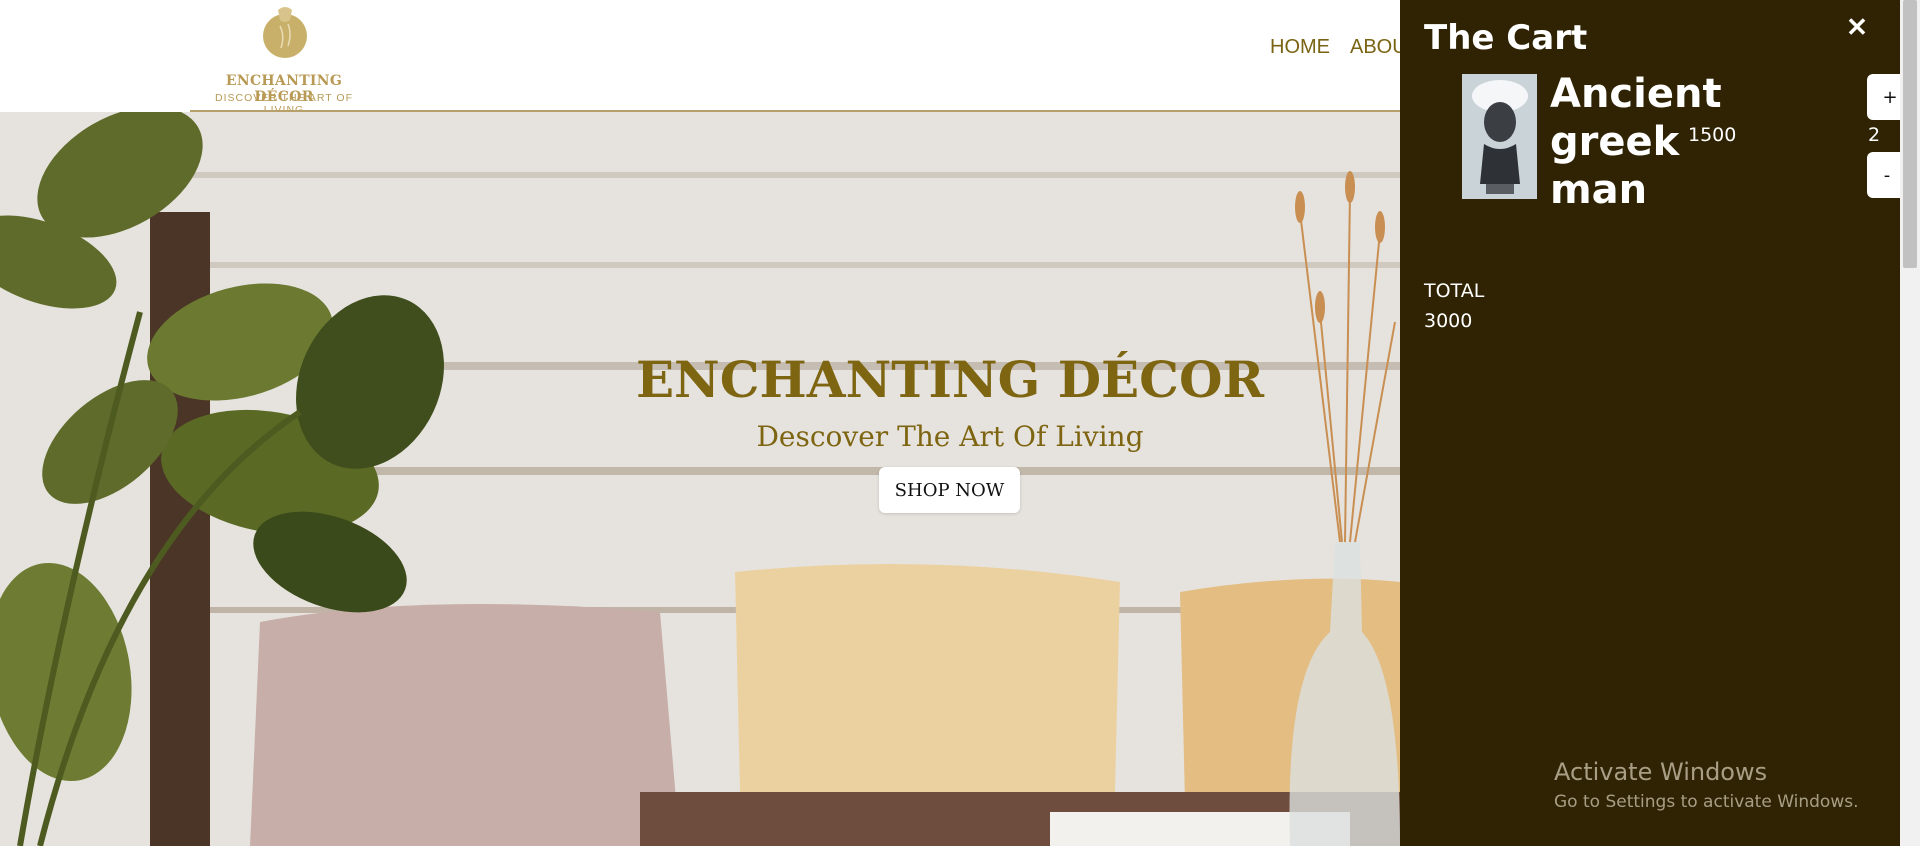  I want to click on cart-total-value: 3000, so click(1448, 321).